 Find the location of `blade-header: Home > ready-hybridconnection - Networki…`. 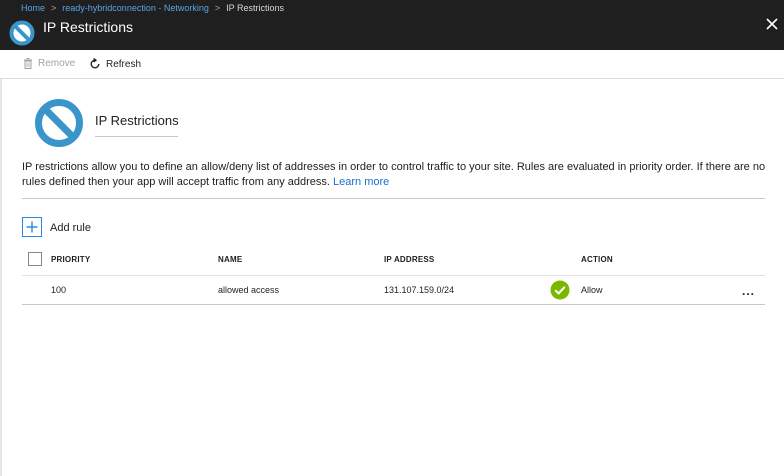

blade-header: Home > ready-hybridconnection - Networki… is located at coordinates (392, 25).